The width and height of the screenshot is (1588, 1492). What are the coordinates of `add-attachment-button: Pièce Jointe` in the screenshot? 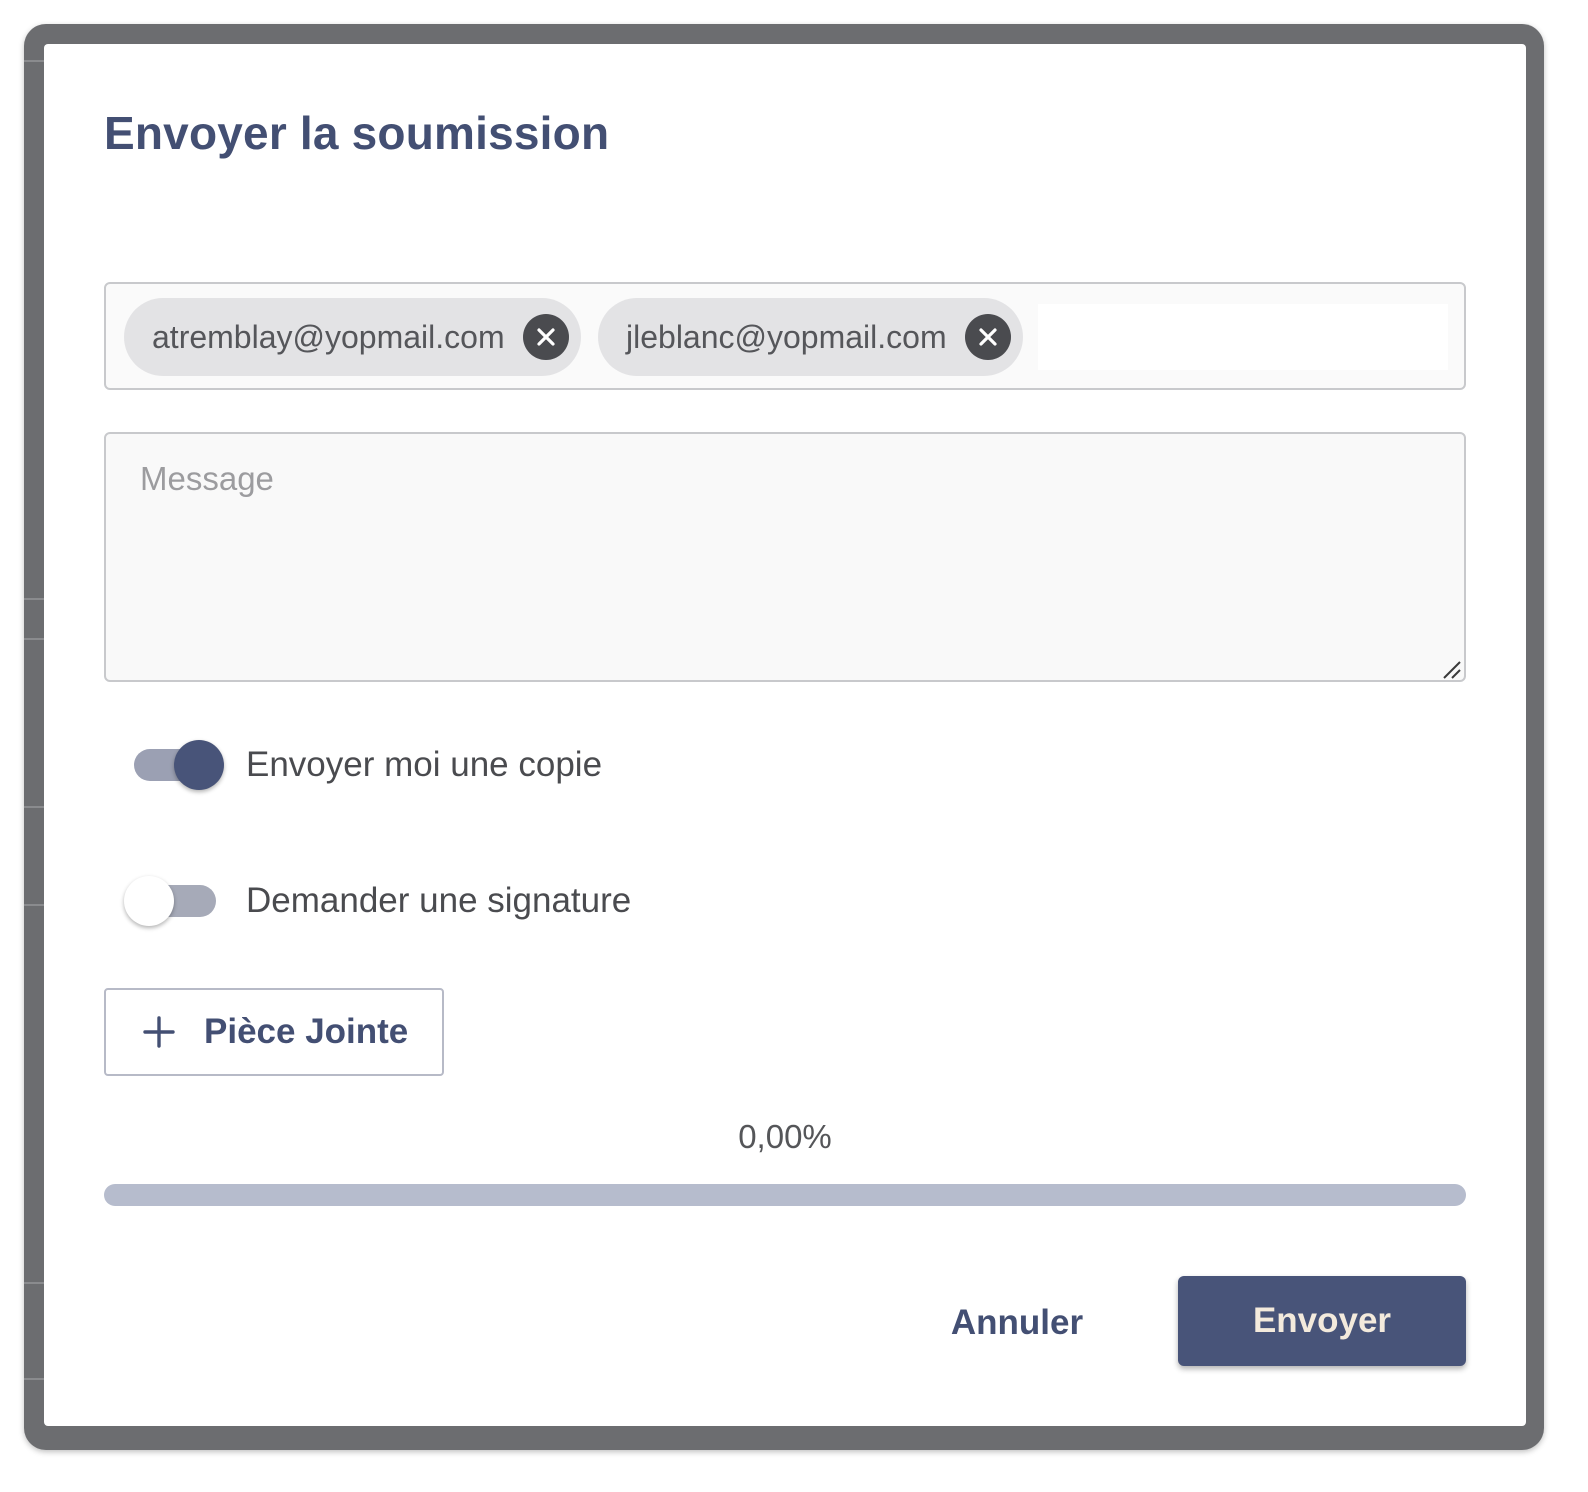 It's located at (274, 1032).